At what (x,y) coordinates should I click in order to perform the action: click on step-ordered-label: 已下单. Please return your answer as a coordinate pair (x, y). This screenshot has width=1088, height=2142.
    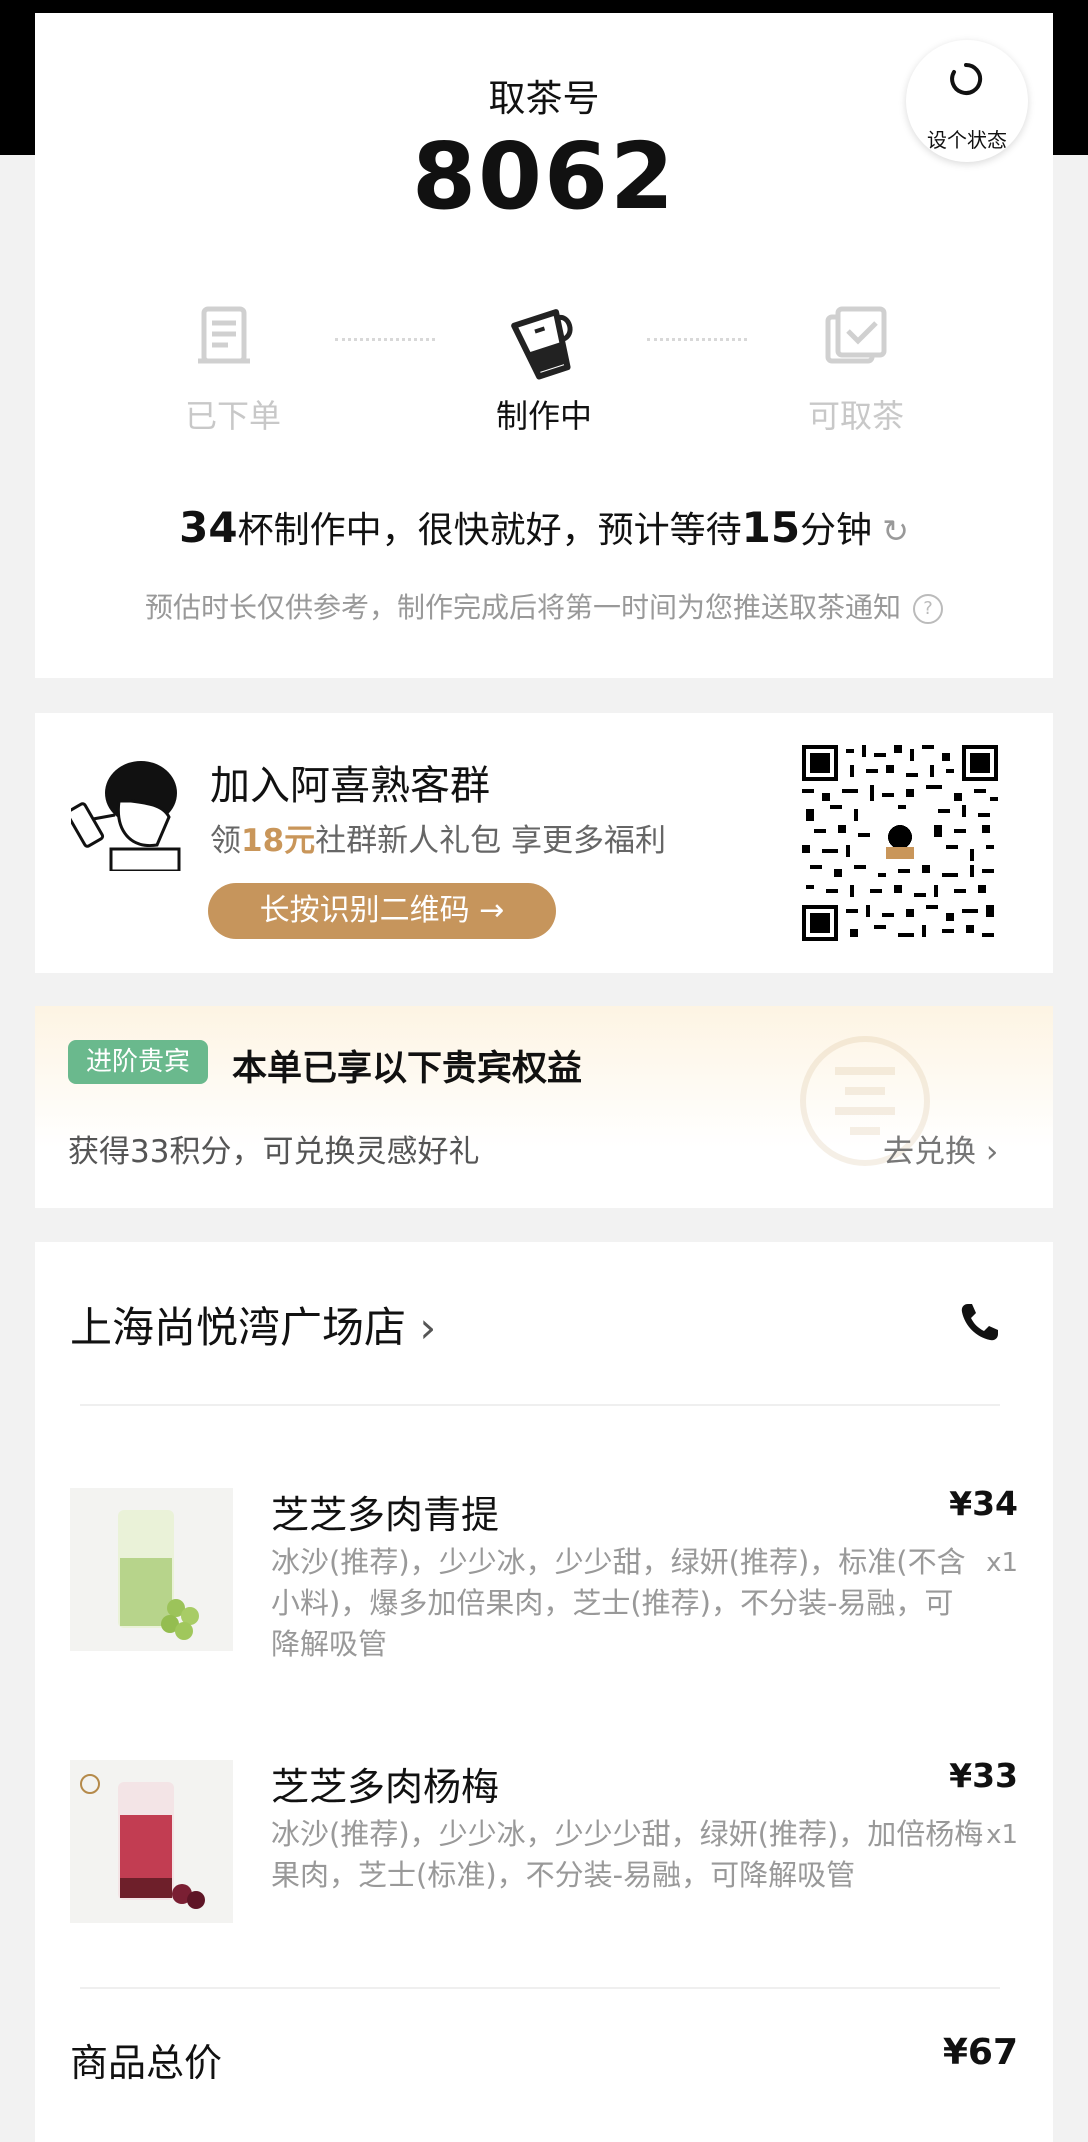
    Looking at the image, I should click on (232, 416).